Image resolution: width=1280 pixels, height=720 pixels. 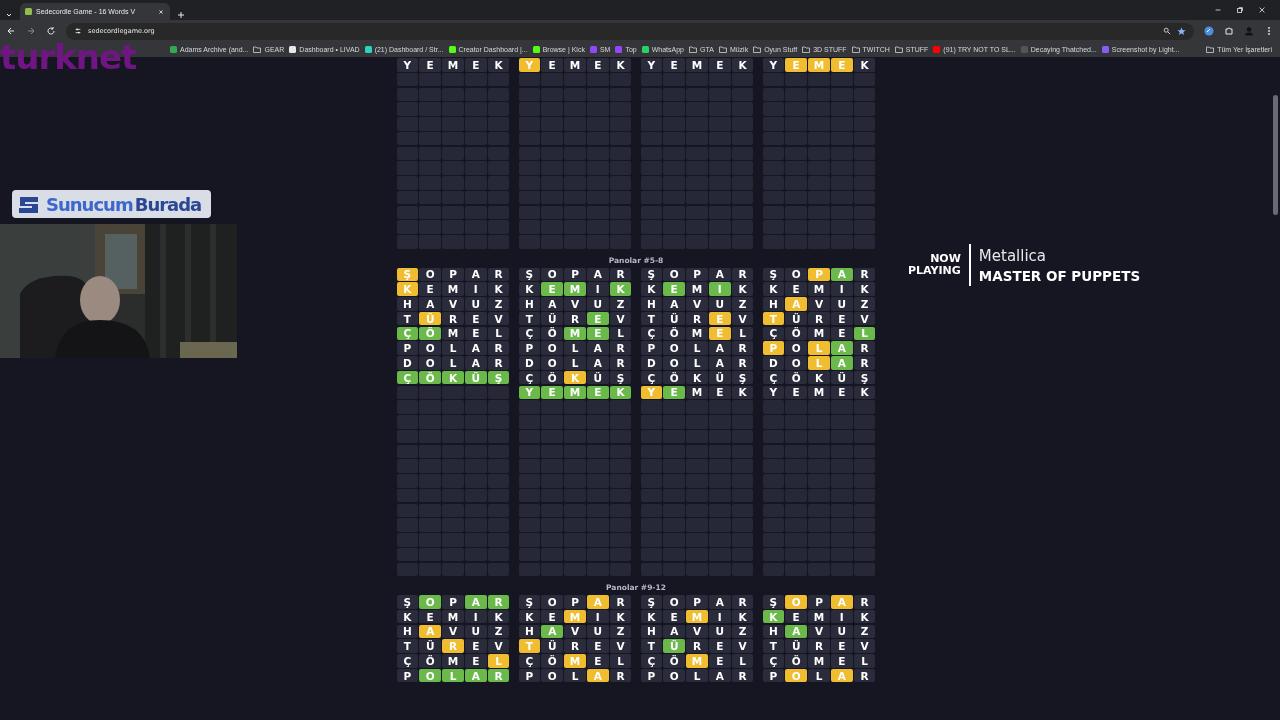 What do you see at coordinates (1240, 10) in the screenshot?
I see `restore-icon` at bounding box center [1240, 10].